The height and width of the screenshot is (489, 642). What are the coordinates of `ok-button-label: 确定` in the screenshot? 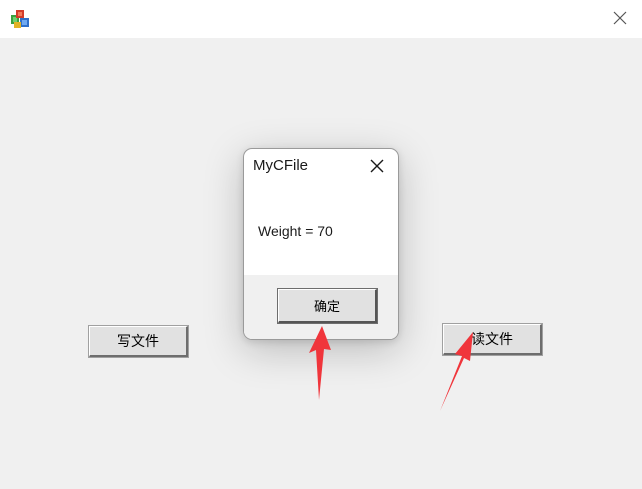 It's located at (326, 307).